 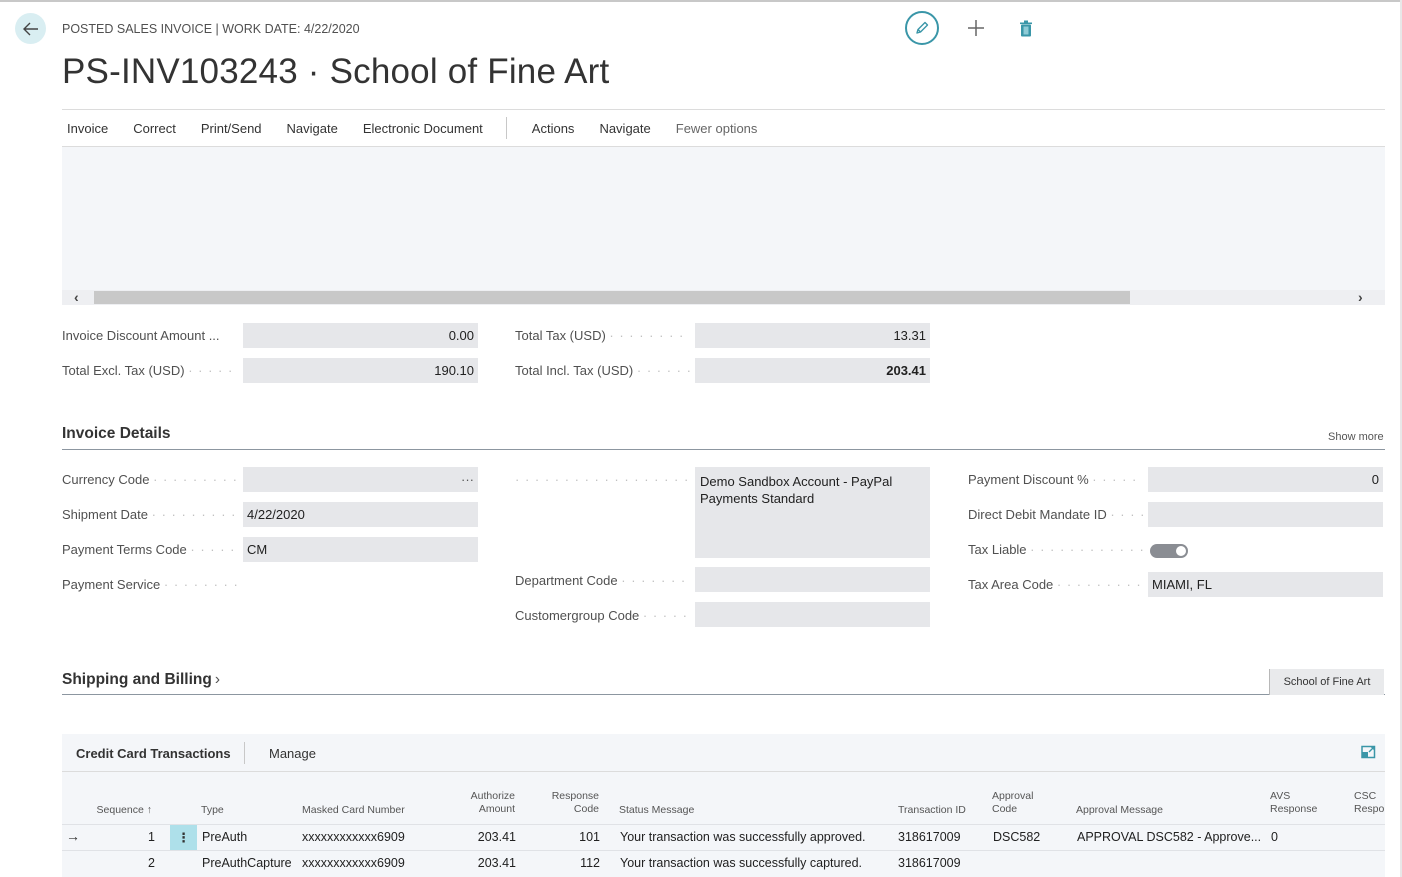 I want to click on cell-response-code: 112, so click(x=590, y=863).